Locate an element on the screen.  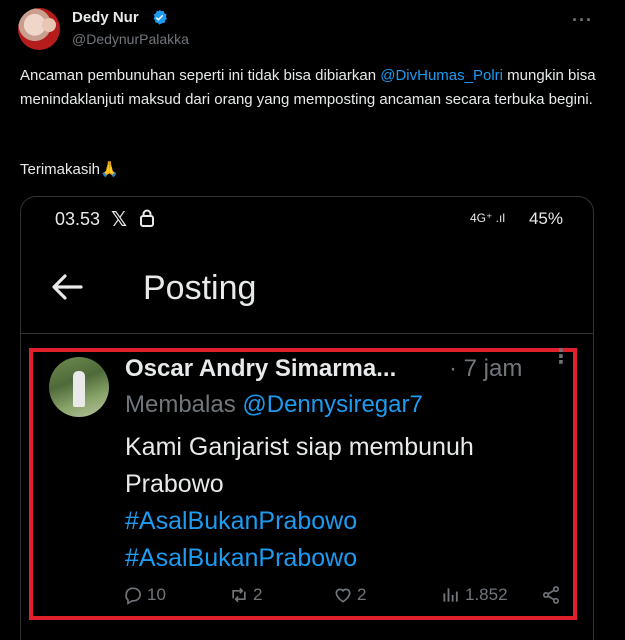
view-count: 1.852 is located at coordinates (486, 594).